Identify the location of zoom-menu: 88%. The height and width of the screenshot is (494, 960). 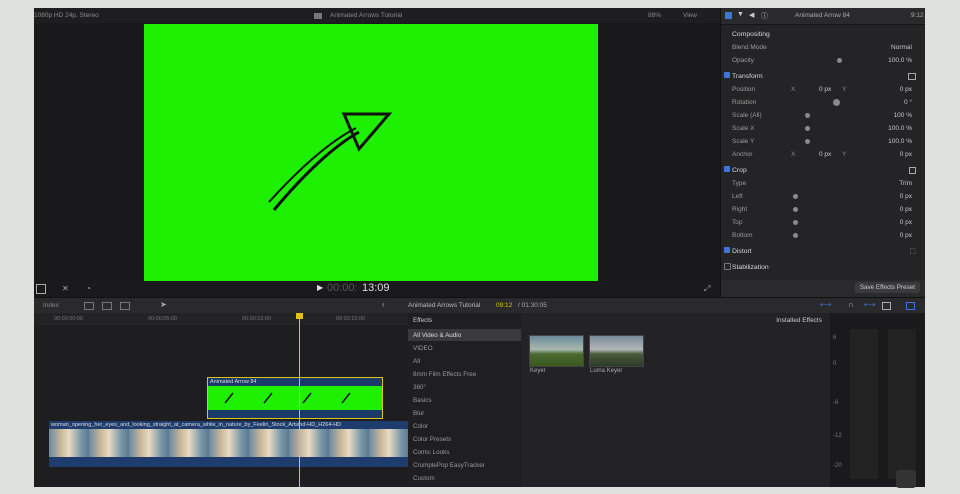
(654, 15).